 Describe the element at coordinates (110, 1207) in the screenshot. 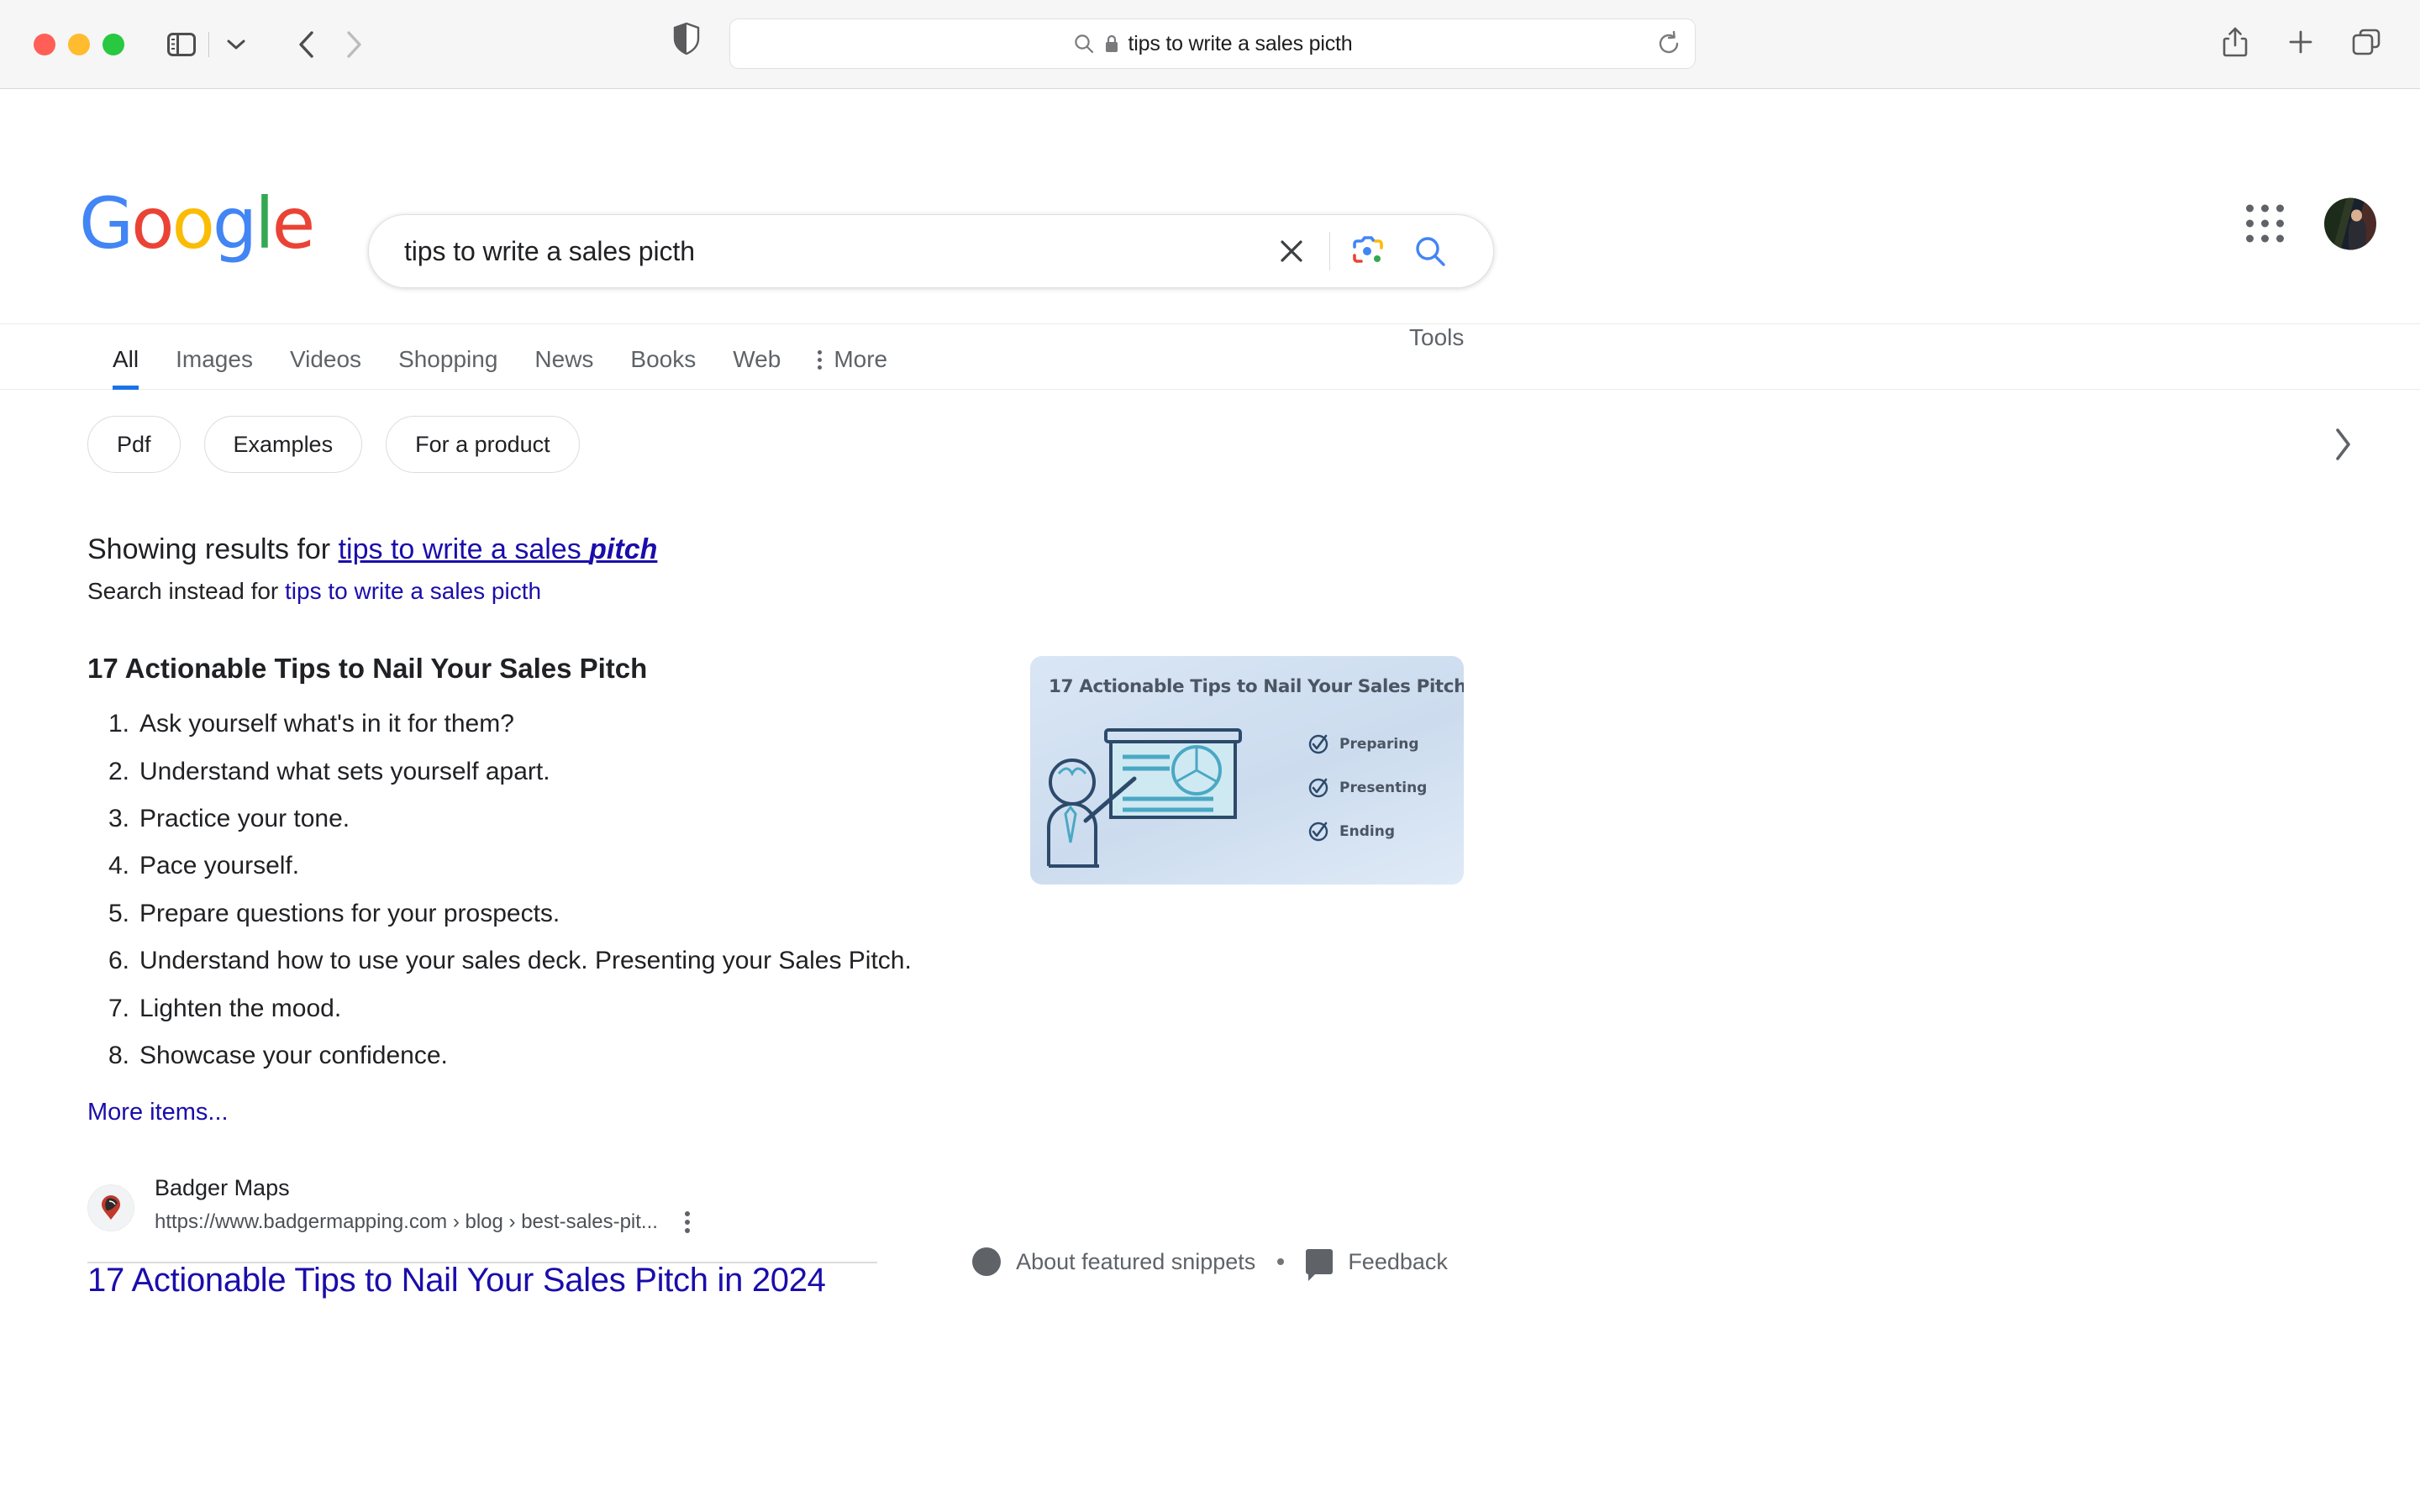

I see `badger-maps-favicon-icon` at that location.